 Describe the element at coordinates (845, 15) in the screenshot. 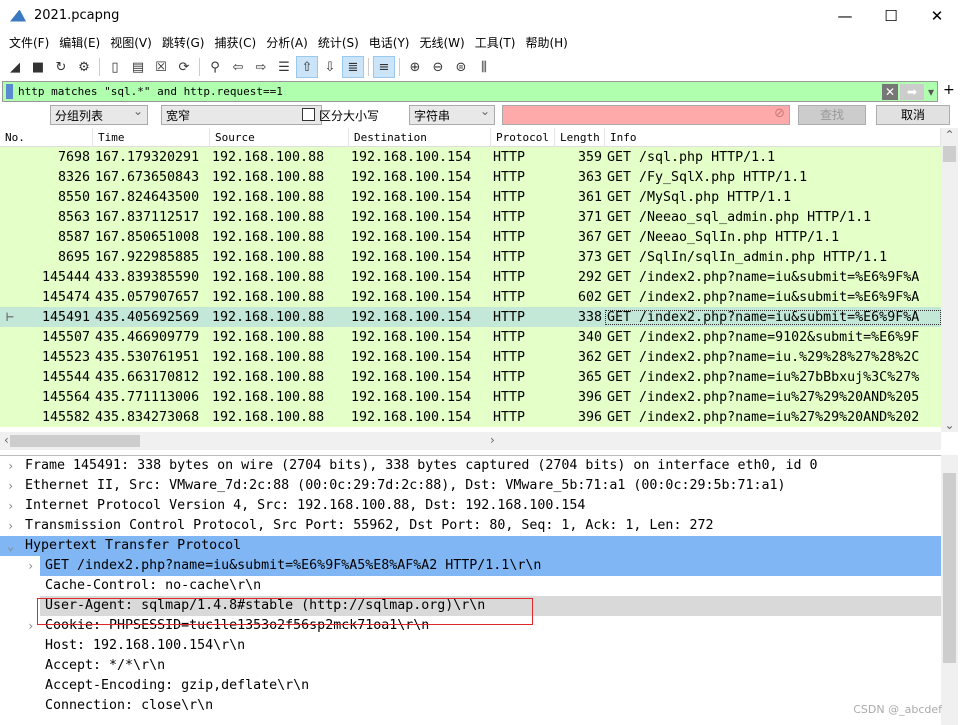

I see `minimize-button: —` at that location.